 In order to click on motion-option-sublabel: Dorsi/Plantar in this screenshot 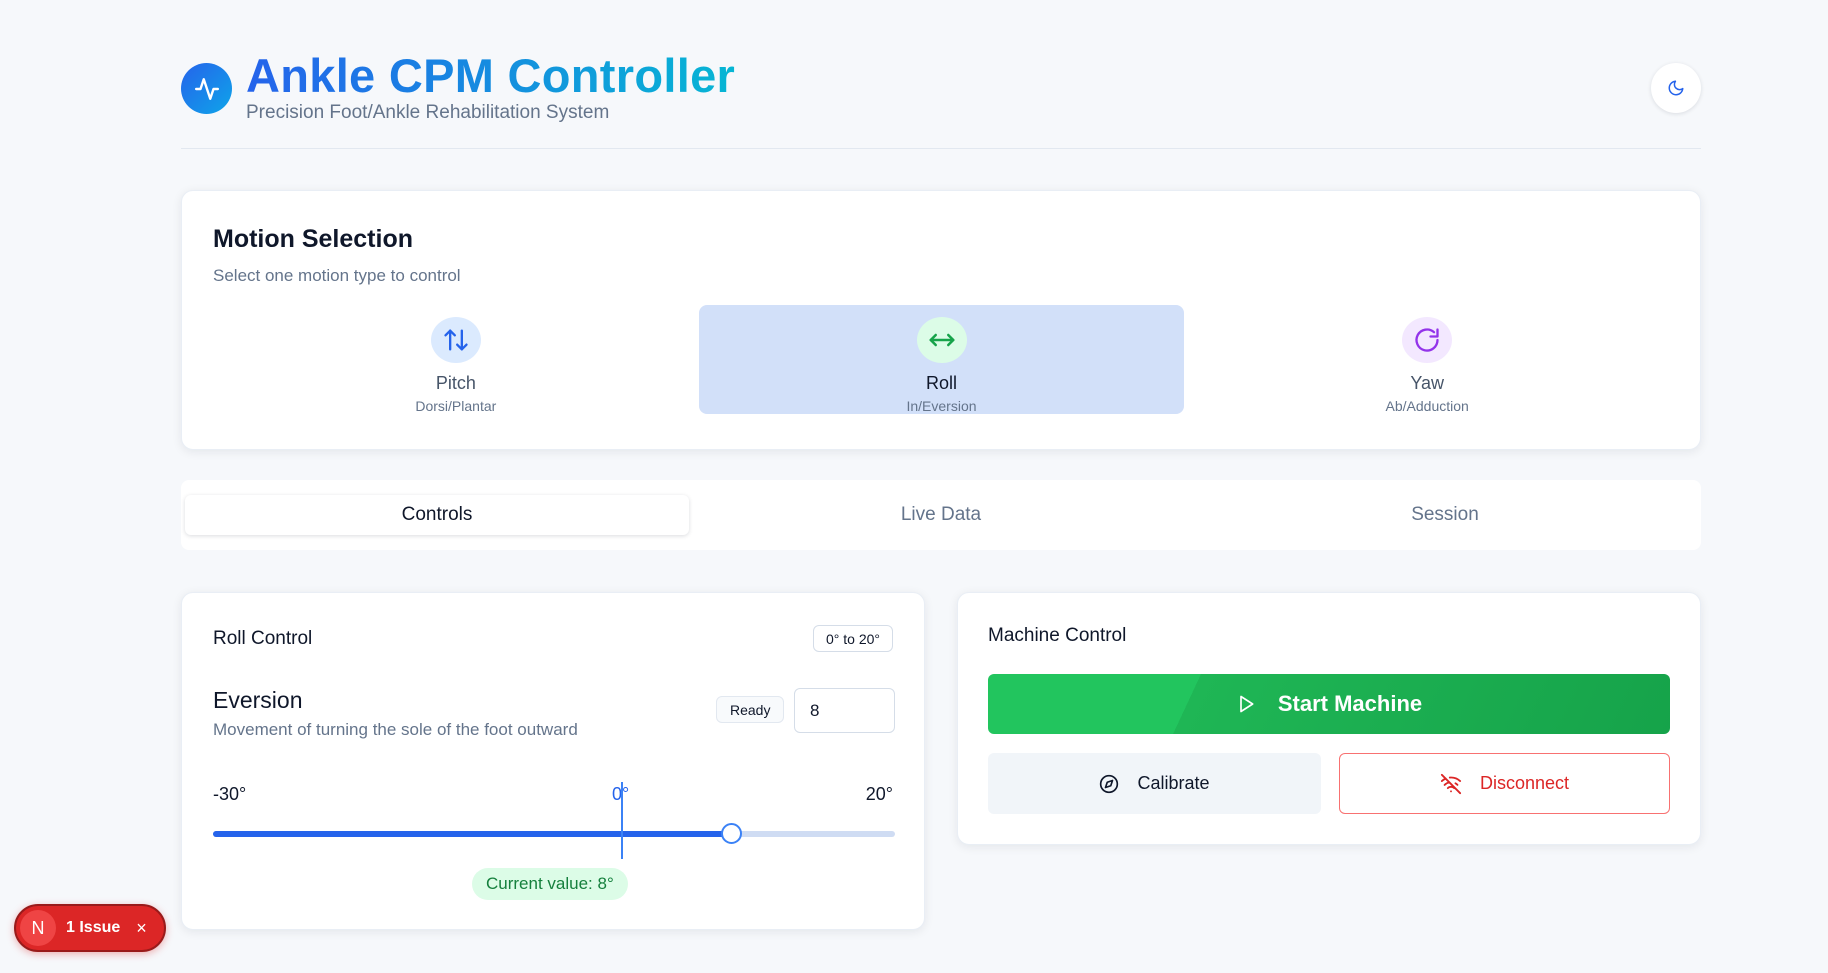, I will do `click(456, 406)`.